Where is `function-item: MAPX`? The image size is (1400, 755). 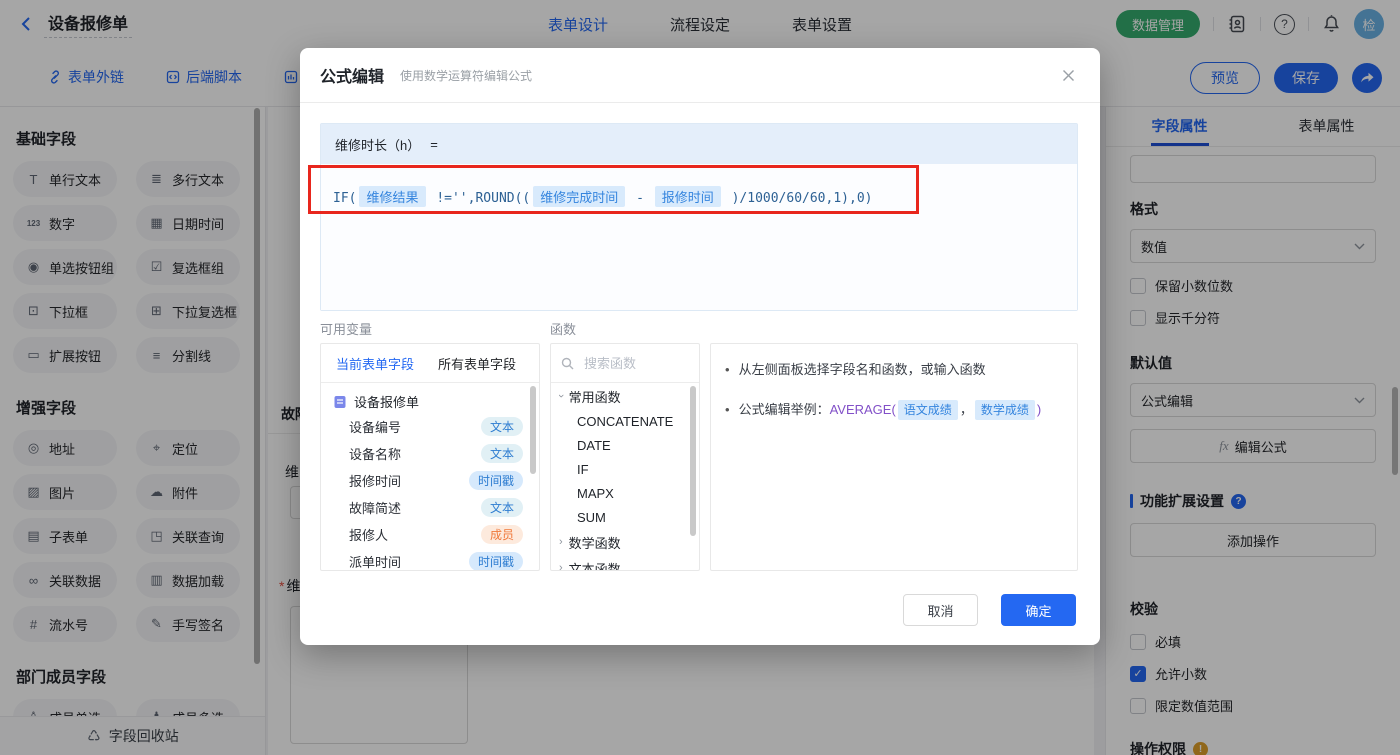 function-item: MAPX is located at coordinates (625, 493).